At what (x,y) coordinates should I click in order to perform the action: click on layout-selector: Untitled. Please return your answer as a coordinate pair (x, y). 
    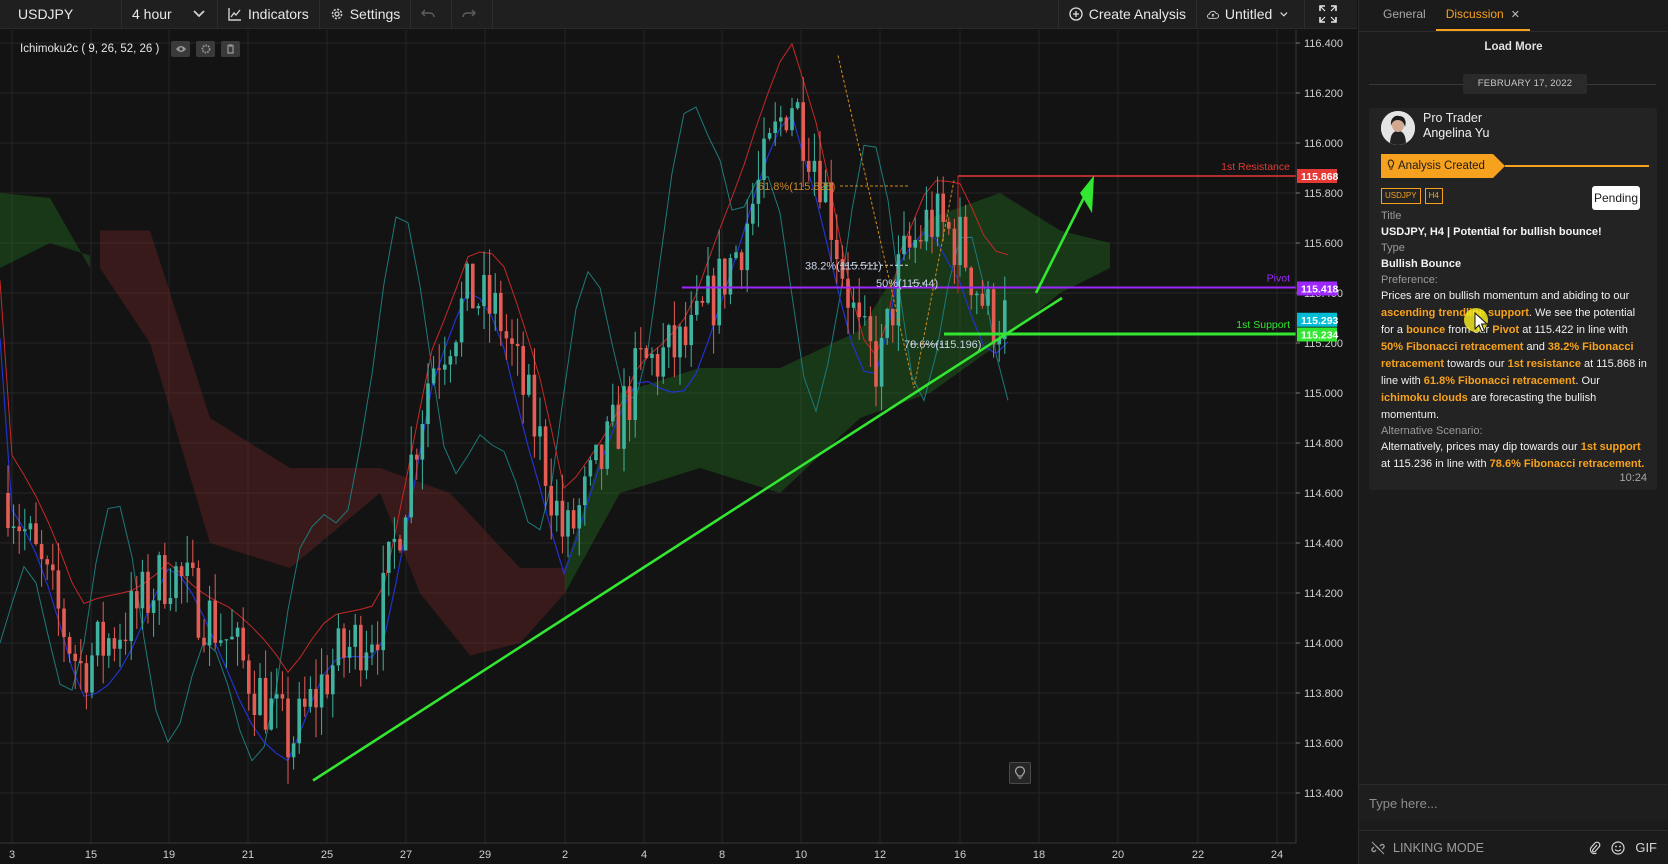
    Looking at the image, I should click on (1251, 14).